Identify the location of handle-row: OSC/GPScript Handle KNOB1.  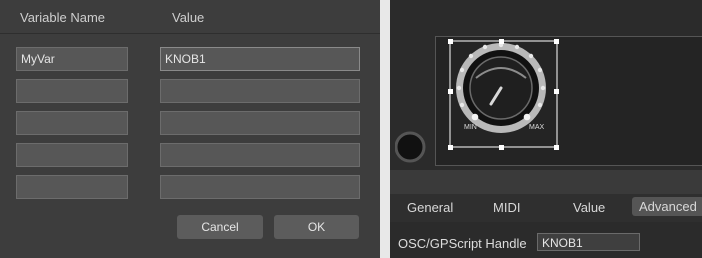
(546, 243).